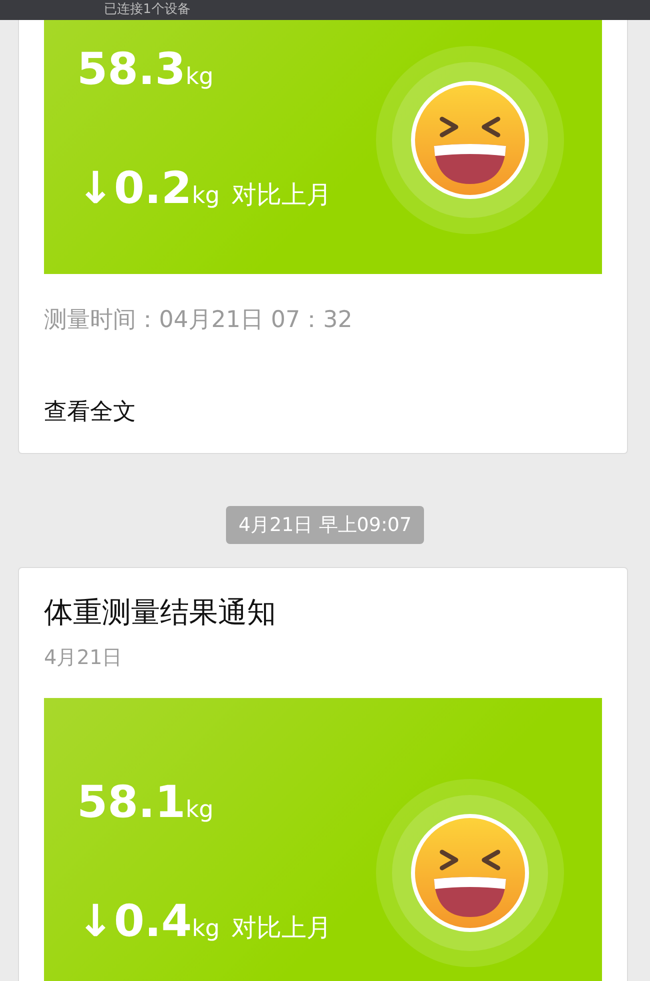 Image resolution: width=650 pixels, height=981 pixels. What do you see at coordinates (199, 320) in the screenshot?
I see `measure-time: 测量时间：04月21日 07：32` at bounding box center [199, 320].